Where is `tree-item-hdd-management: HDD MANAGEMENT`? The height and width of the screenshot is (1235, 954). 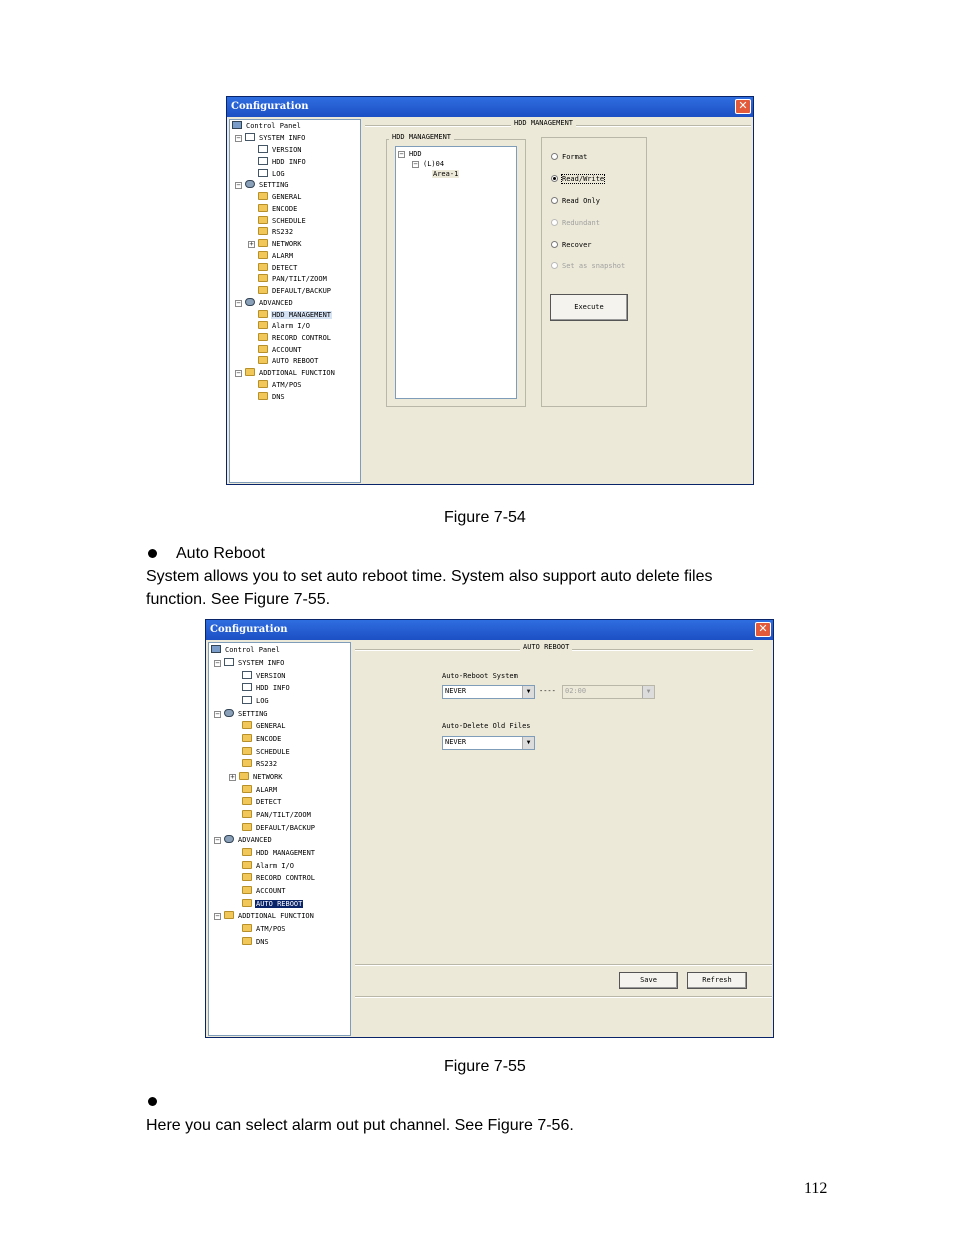 tree-item-hdd-management: HDD MANAGEMENT is located at coordinates (279, 853).